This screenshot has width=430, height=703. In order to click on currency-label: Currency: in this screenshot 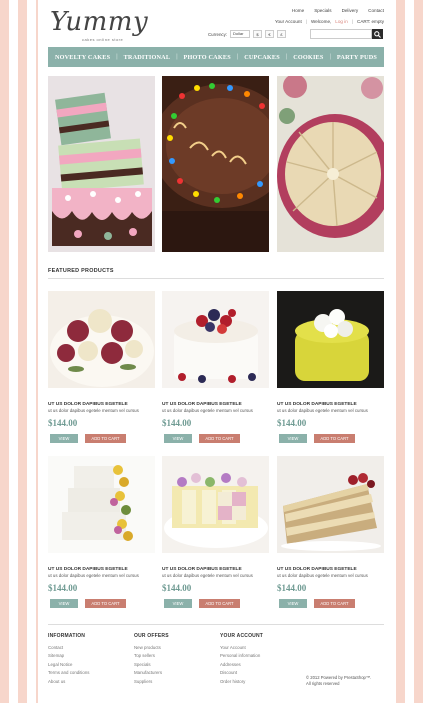, I will do `click(218, 34)`.